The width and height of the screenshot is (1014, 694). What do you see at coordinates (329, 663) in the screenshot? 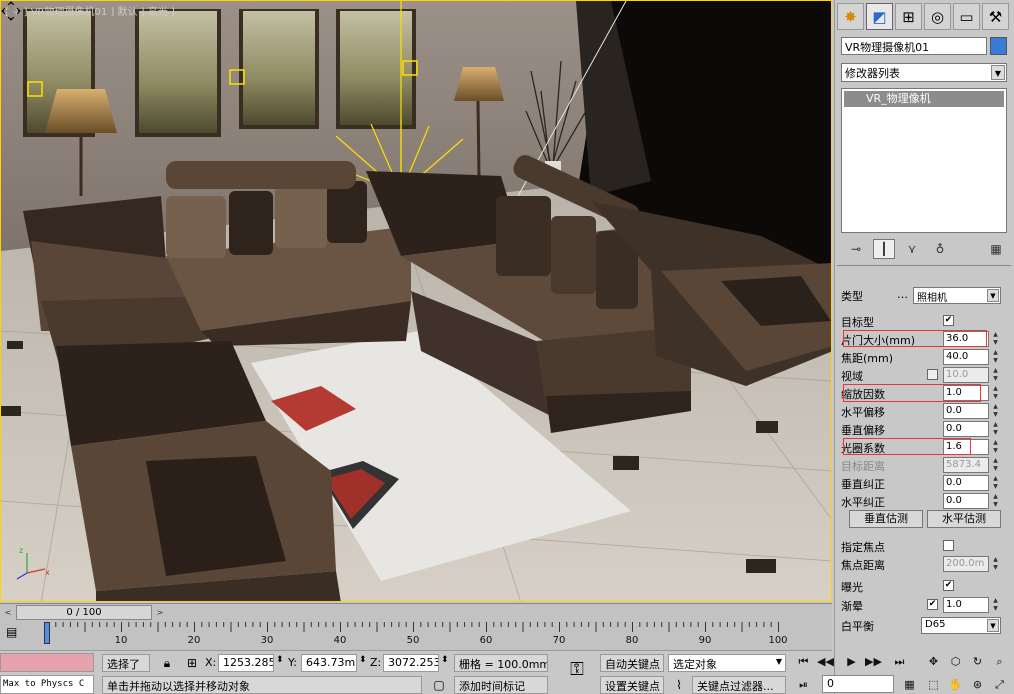
I see `y-coordinate-field: 643.73mm` at bounding box center [329, 663].